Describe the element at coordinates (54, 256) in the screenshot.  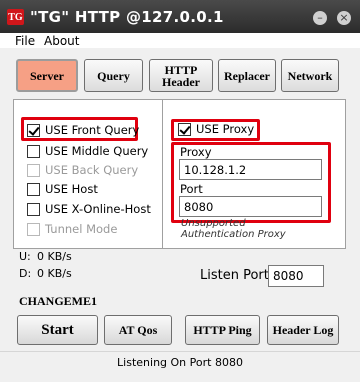
I see `upload-rate: 0 KB/s` at that location.